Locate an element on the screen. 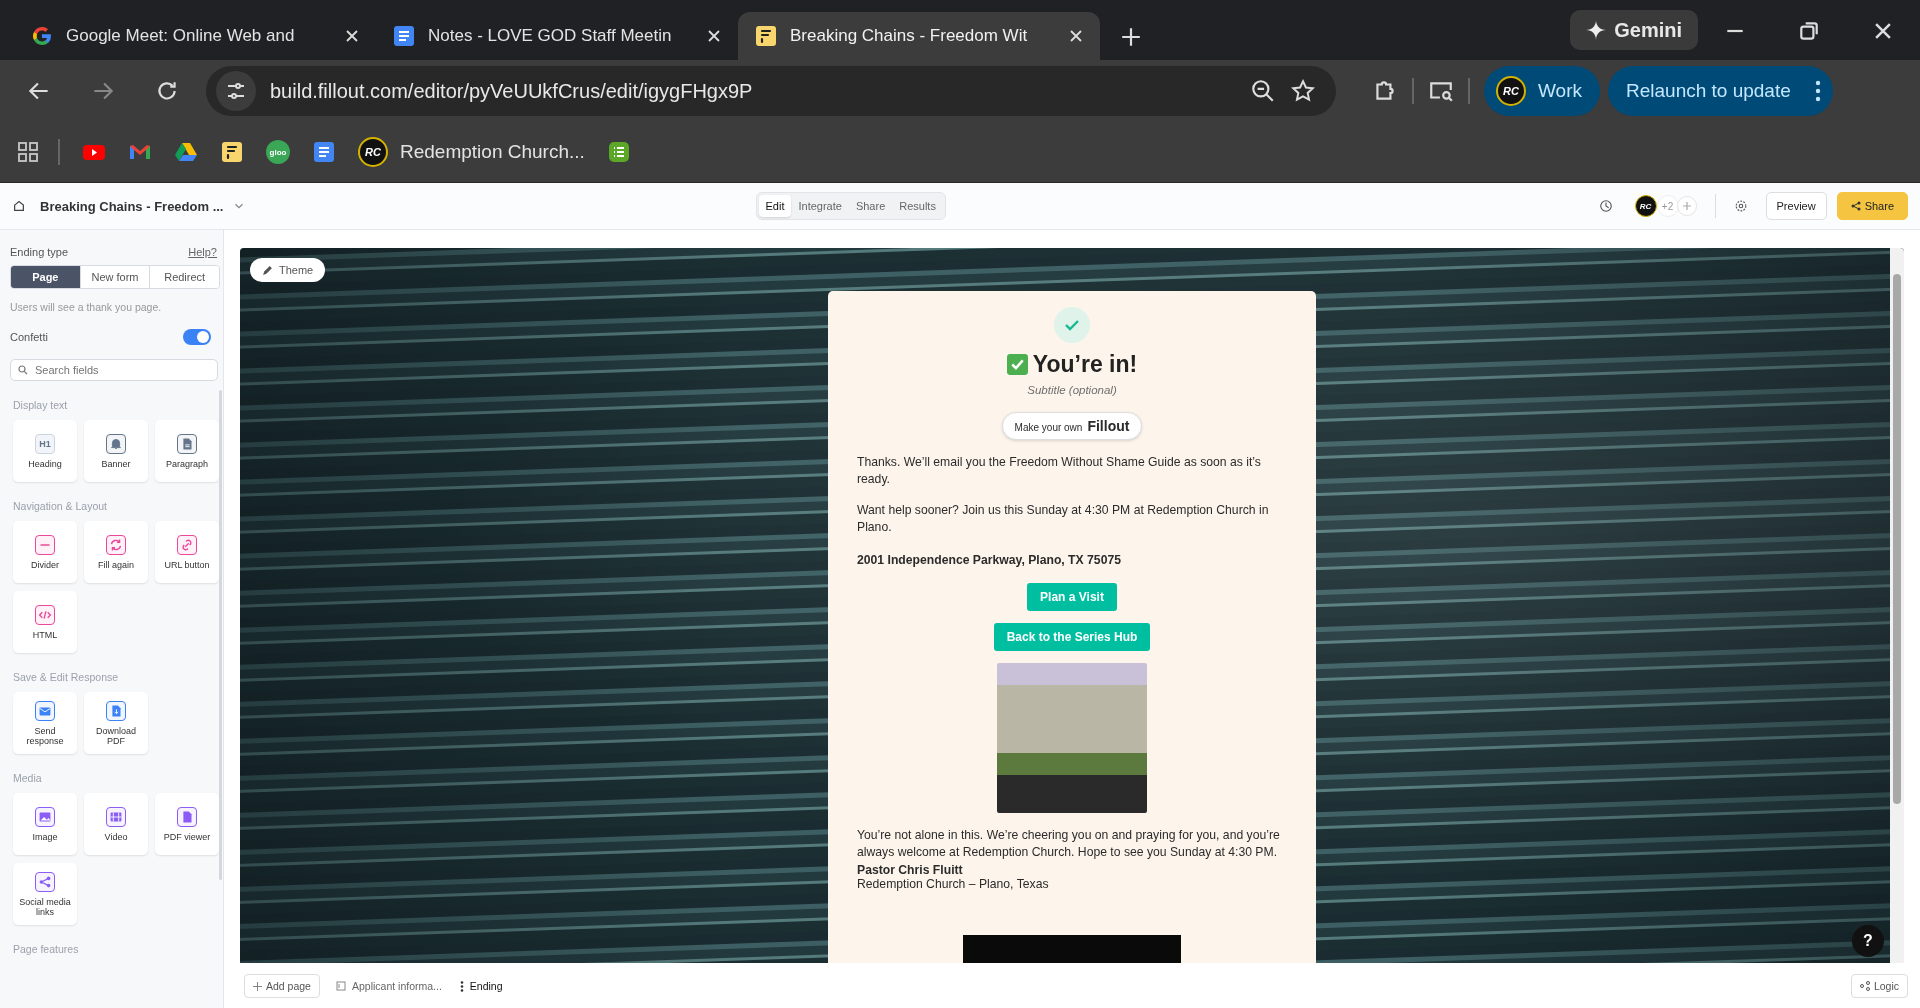  preview-button: Preview is located at coordinates (1796, 206).